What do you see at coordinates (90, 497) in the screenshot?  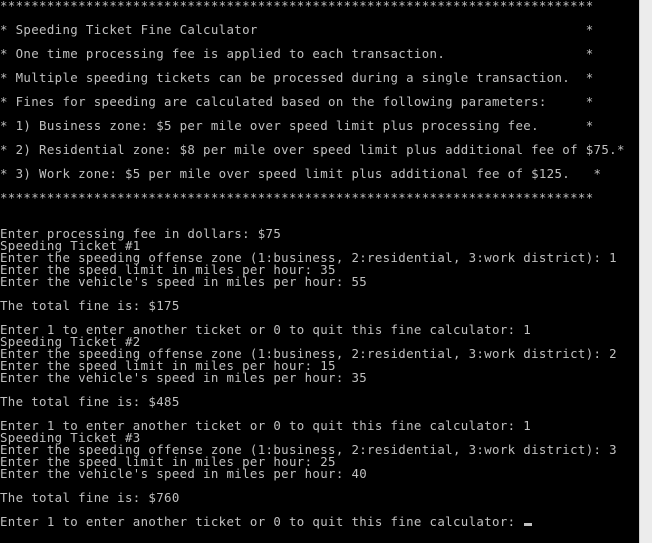 I see `console-line: The total fine is: $760` at bounding box center [90, 497].